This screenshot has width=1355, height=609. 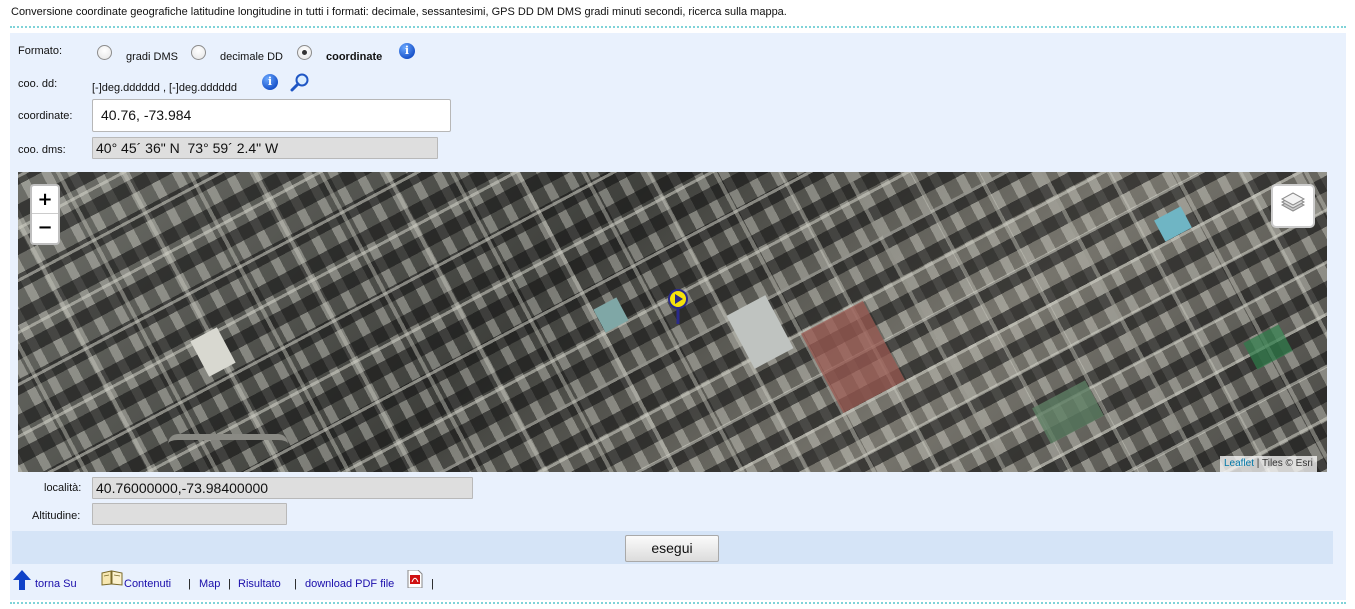 I want to click on coo-dms-output: 40° 45´ 36" N 73° 59´ 2.4" W, so click(x=265, y=148).